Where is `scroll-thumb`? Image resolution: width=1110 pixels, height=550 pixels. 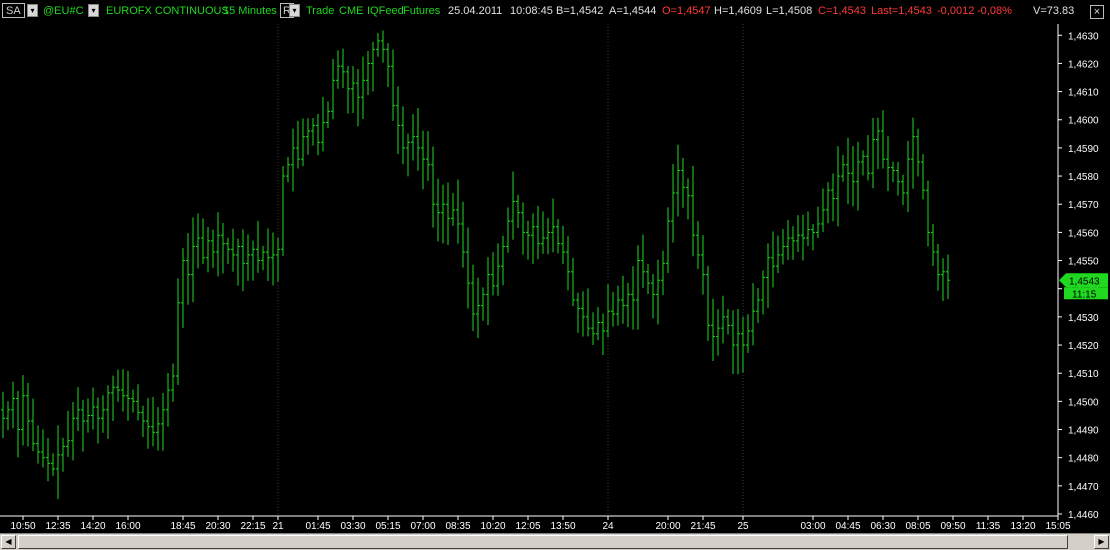 scroll-thumb is located at coordinates (543, 542).